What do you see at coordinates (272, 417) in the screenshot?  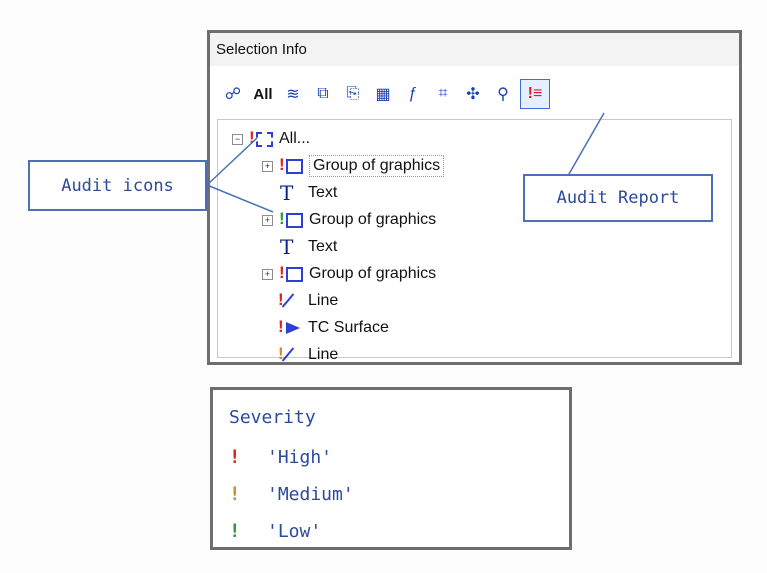 I see `legend-title: Severity` at bounding box center [272, 417].